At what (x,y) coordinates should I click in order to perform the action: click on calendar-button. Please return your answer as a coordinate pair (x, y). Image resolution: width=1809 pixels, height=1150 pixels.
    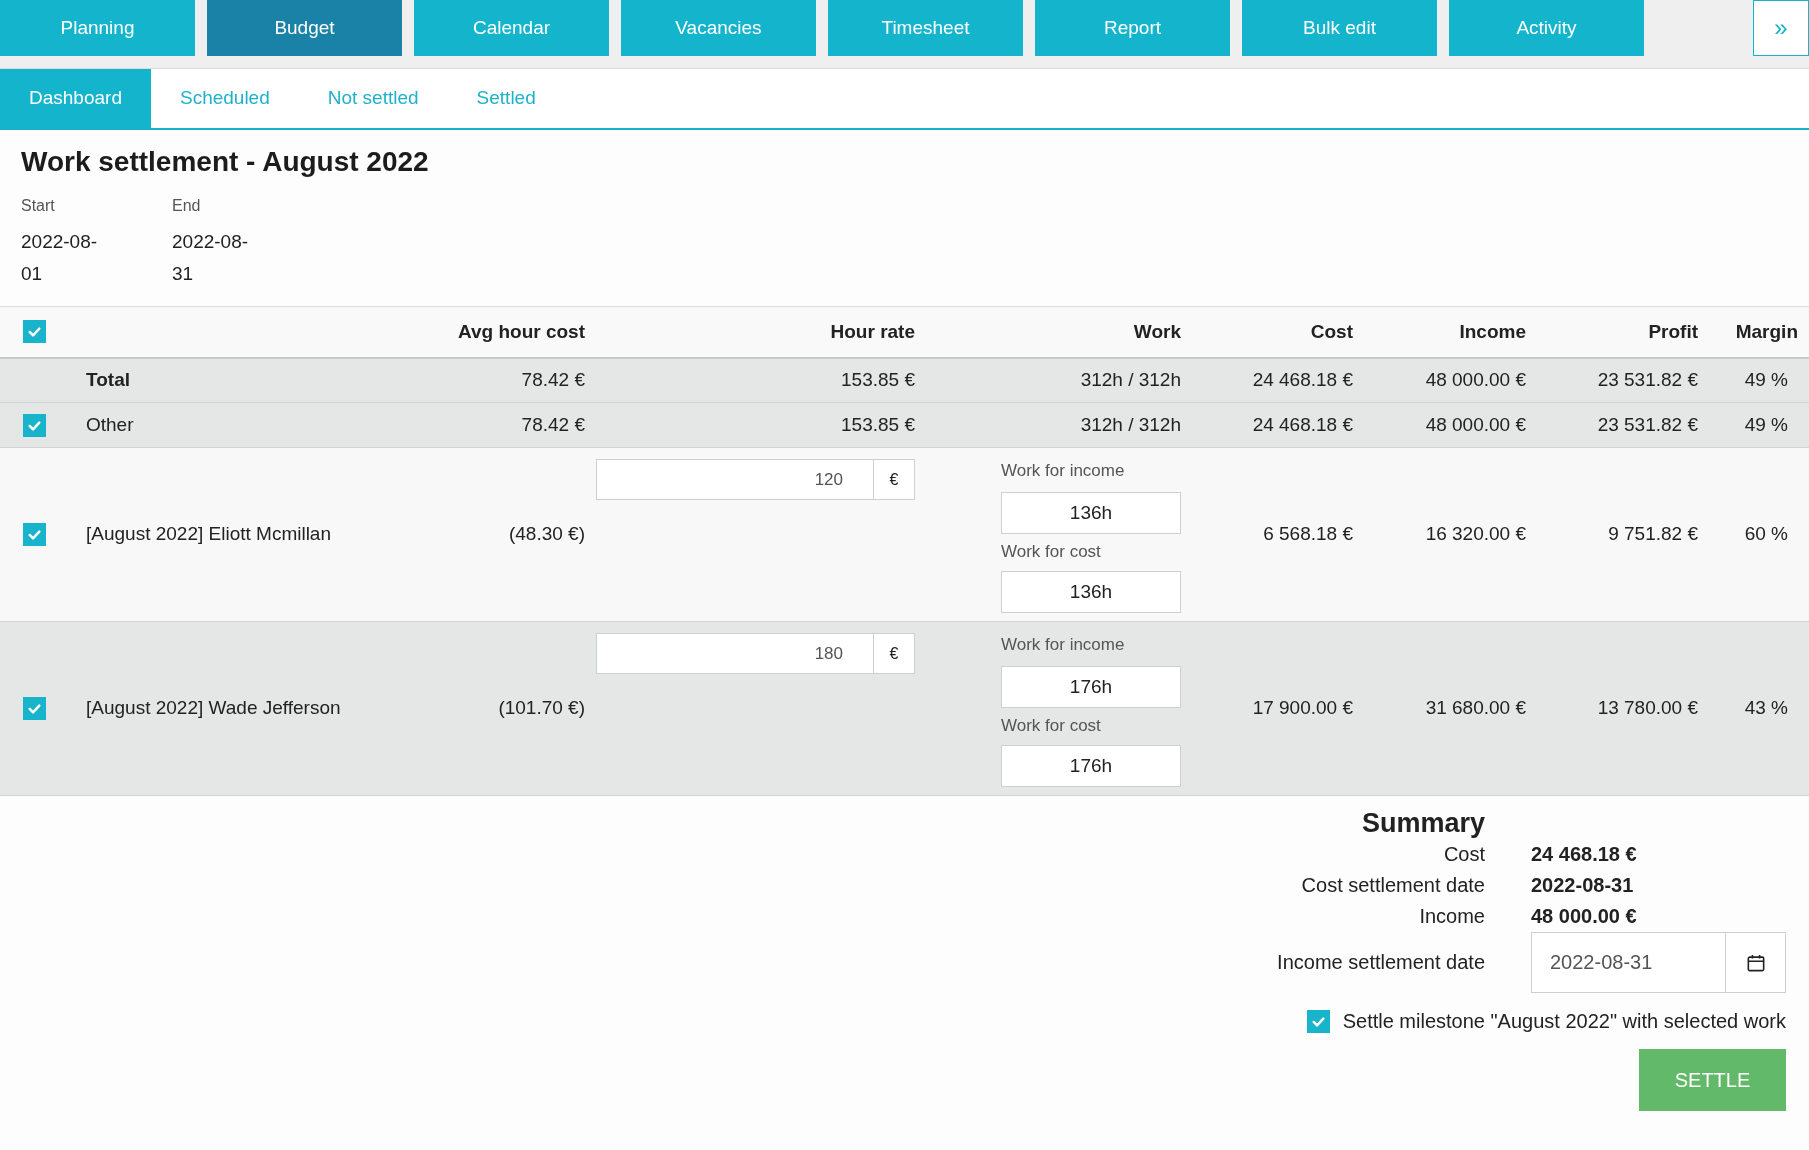
    Looking at the image, I should click on (1755, 962).